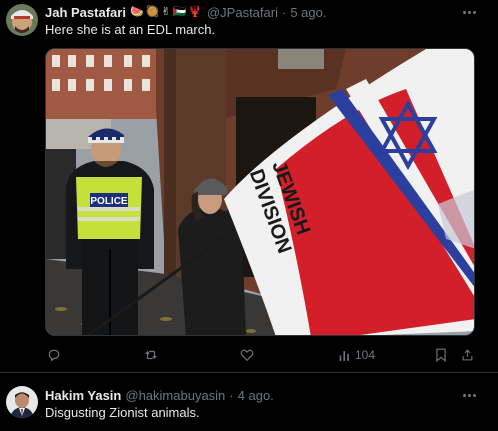 The height and width of the screenshot is (431, 498). Describe the element at coordinates (179, 11) in the screenshot. I see `emoji: 🇵🇸` at that location.